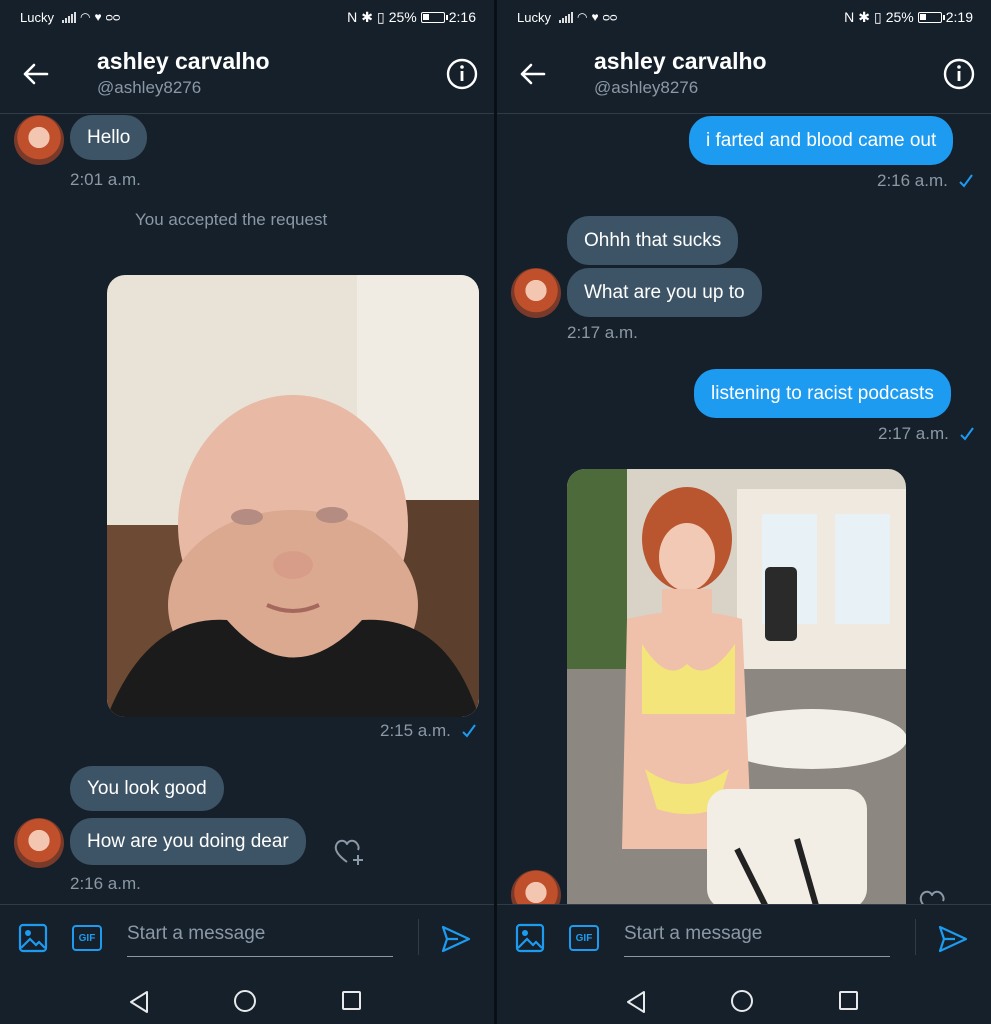 The width and height of the screenshot is (991, 1024). I want to click on received-message: Hello, so click(109, 137).